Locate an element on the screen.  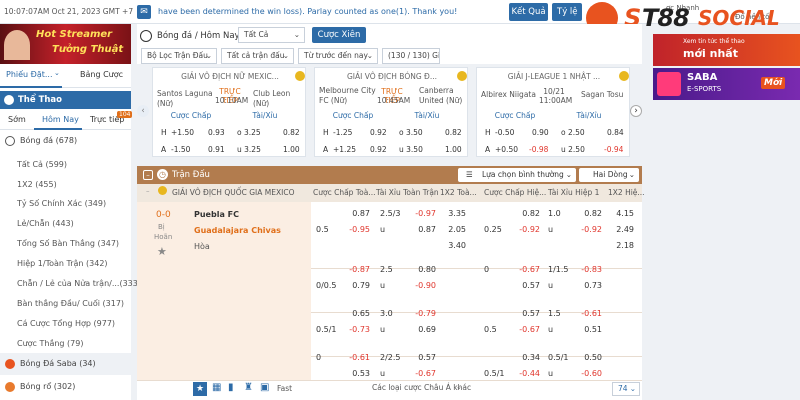
sidebar-subitem: Lẻ/Chẵn (443) is located at coordinates (45, 223).